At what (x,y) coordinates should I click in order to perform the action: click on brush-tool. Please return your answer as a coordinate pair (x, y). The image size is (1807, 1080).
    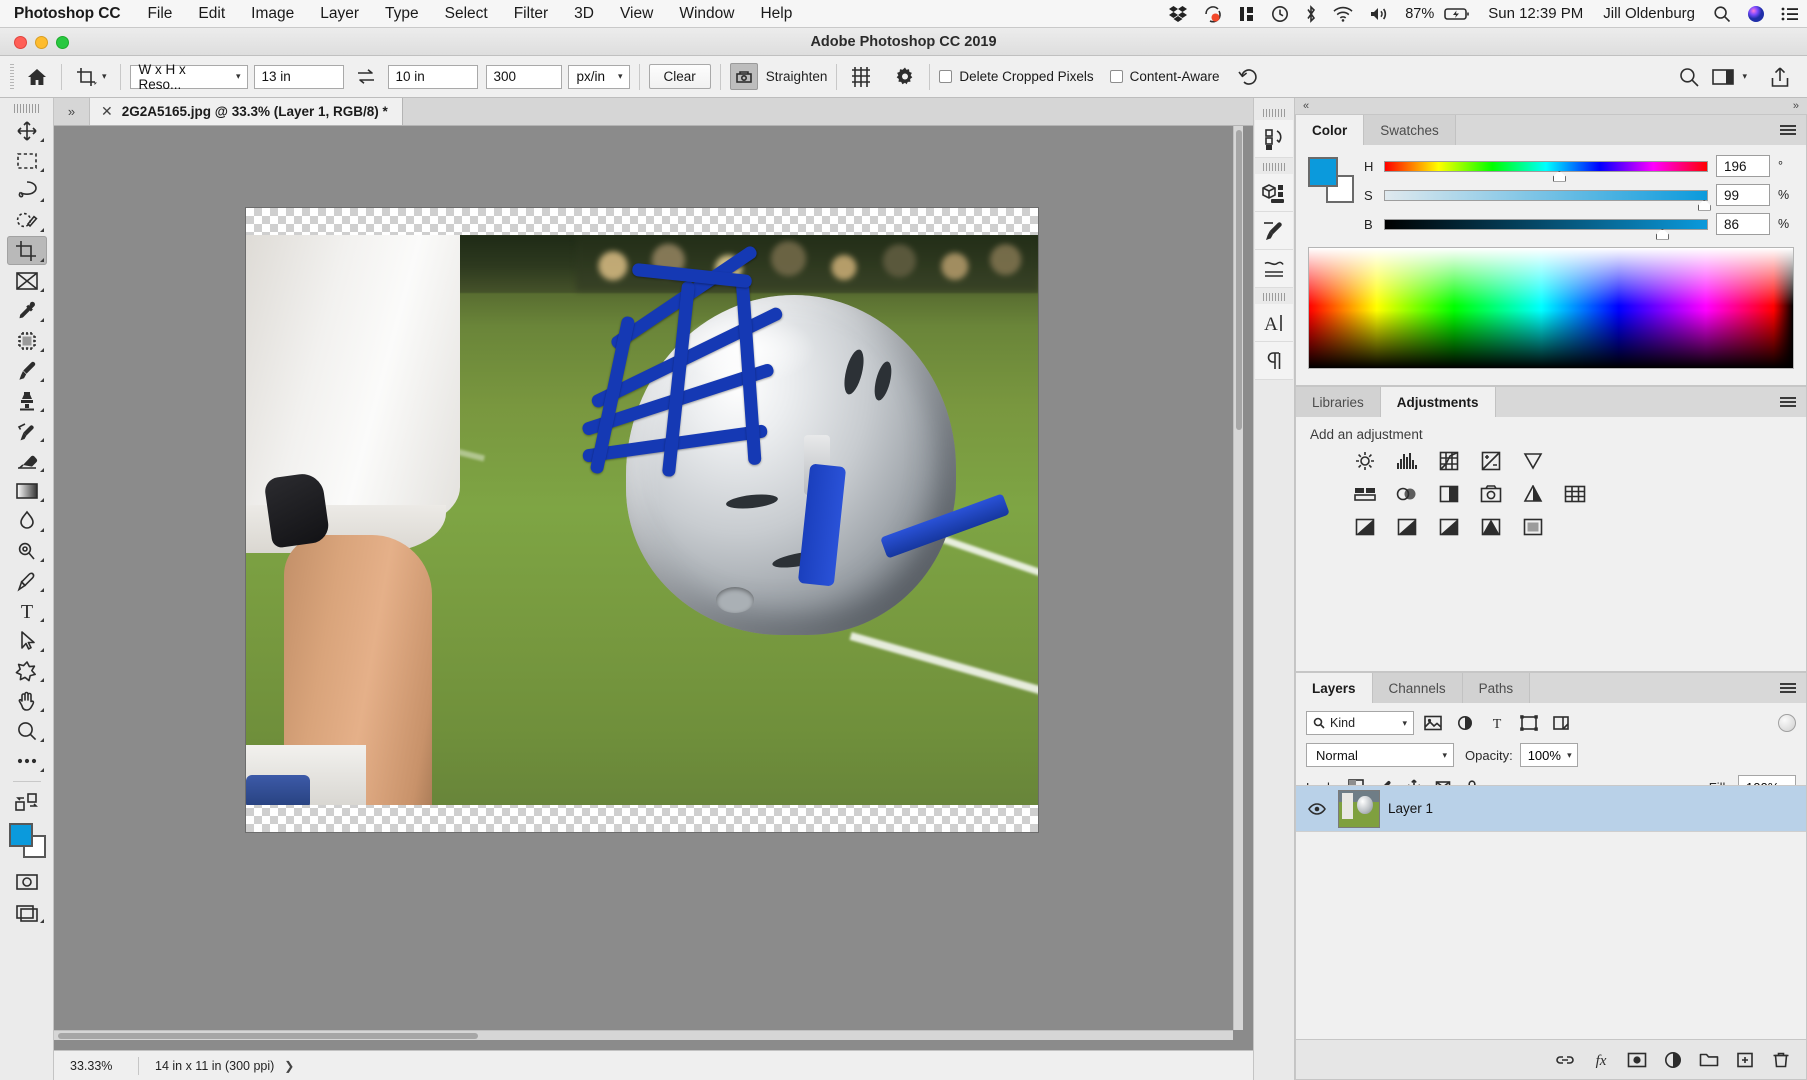
    Looking at the image, I should click on (27, 370).